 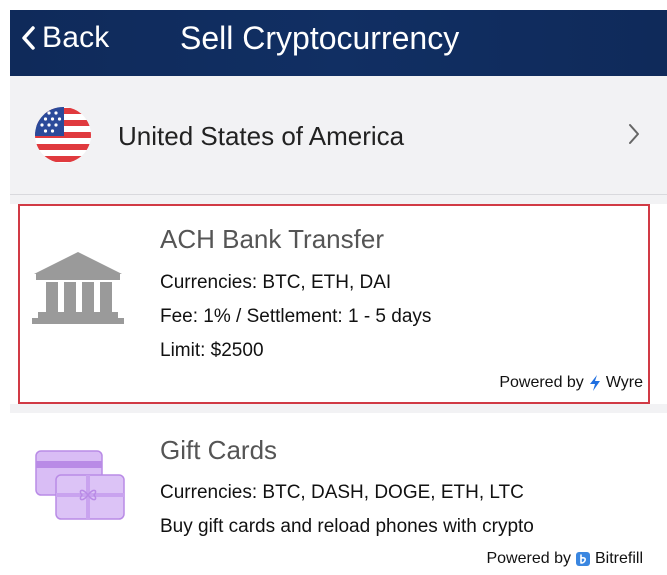 I want to click on back-label: Back, so click(x=76, y=37).